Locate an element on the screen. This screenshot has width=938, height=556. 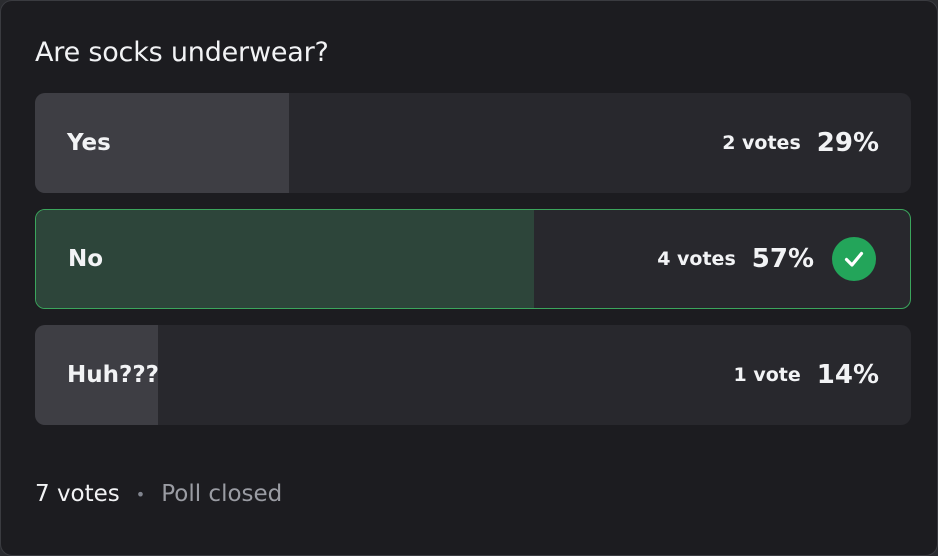
poll-status: Poll closed is located at coordinates (222, 494).